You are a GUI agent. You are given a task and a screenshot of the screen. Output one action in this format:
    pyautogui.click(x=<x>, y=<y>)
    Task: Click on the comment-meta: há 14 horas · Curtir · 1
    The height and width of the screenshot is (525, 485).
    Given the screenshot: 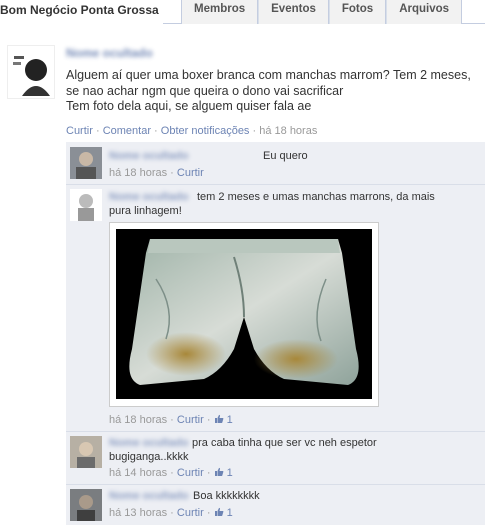 What is the action you would take?
    pyautogui.click(x=171, y=473)
    